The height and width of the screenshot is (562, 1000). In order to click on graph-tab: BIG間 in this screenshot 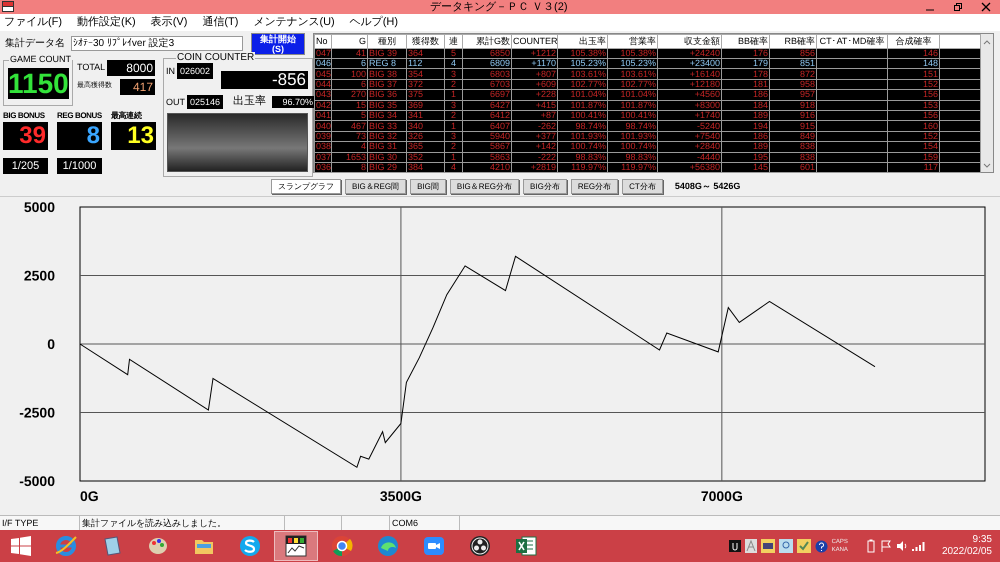, I will do `click(428, 186)`.